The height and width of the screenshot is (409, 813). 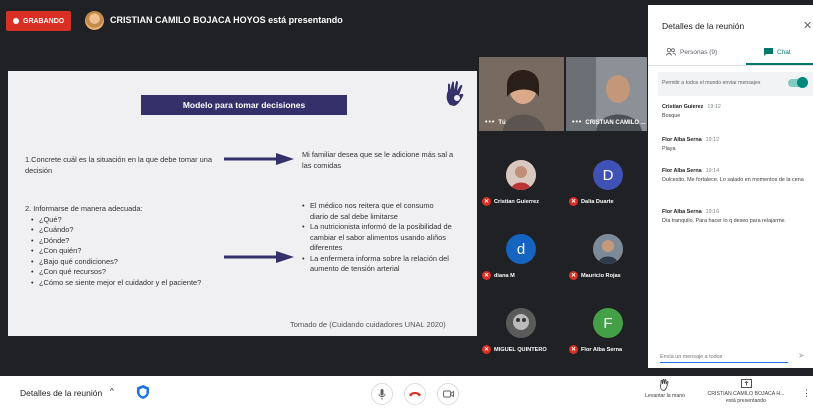 I want to click on participant-avatar: D, so click(x=608, y=175).